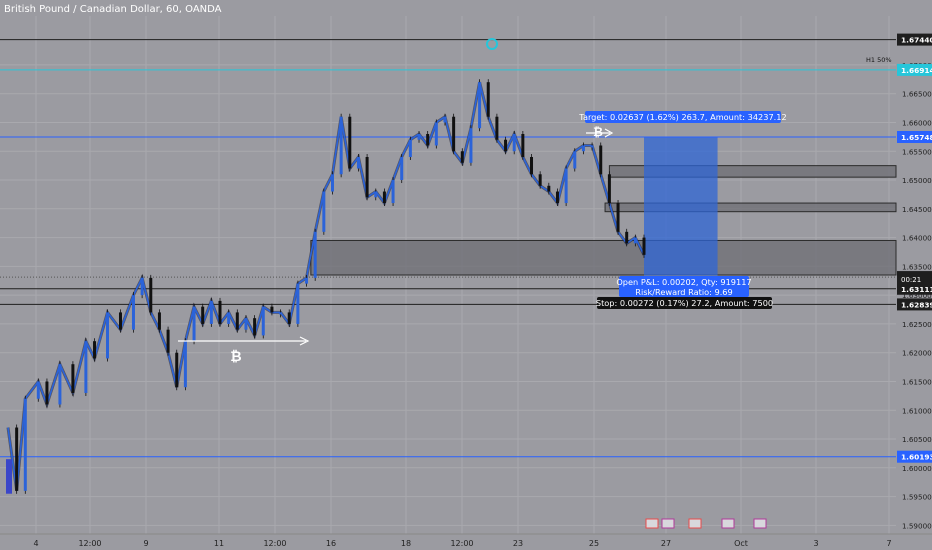 The height and width of the screenshot is (550, 932). I want to click on price-axis-tick: 1.60500, so click(917, 439).